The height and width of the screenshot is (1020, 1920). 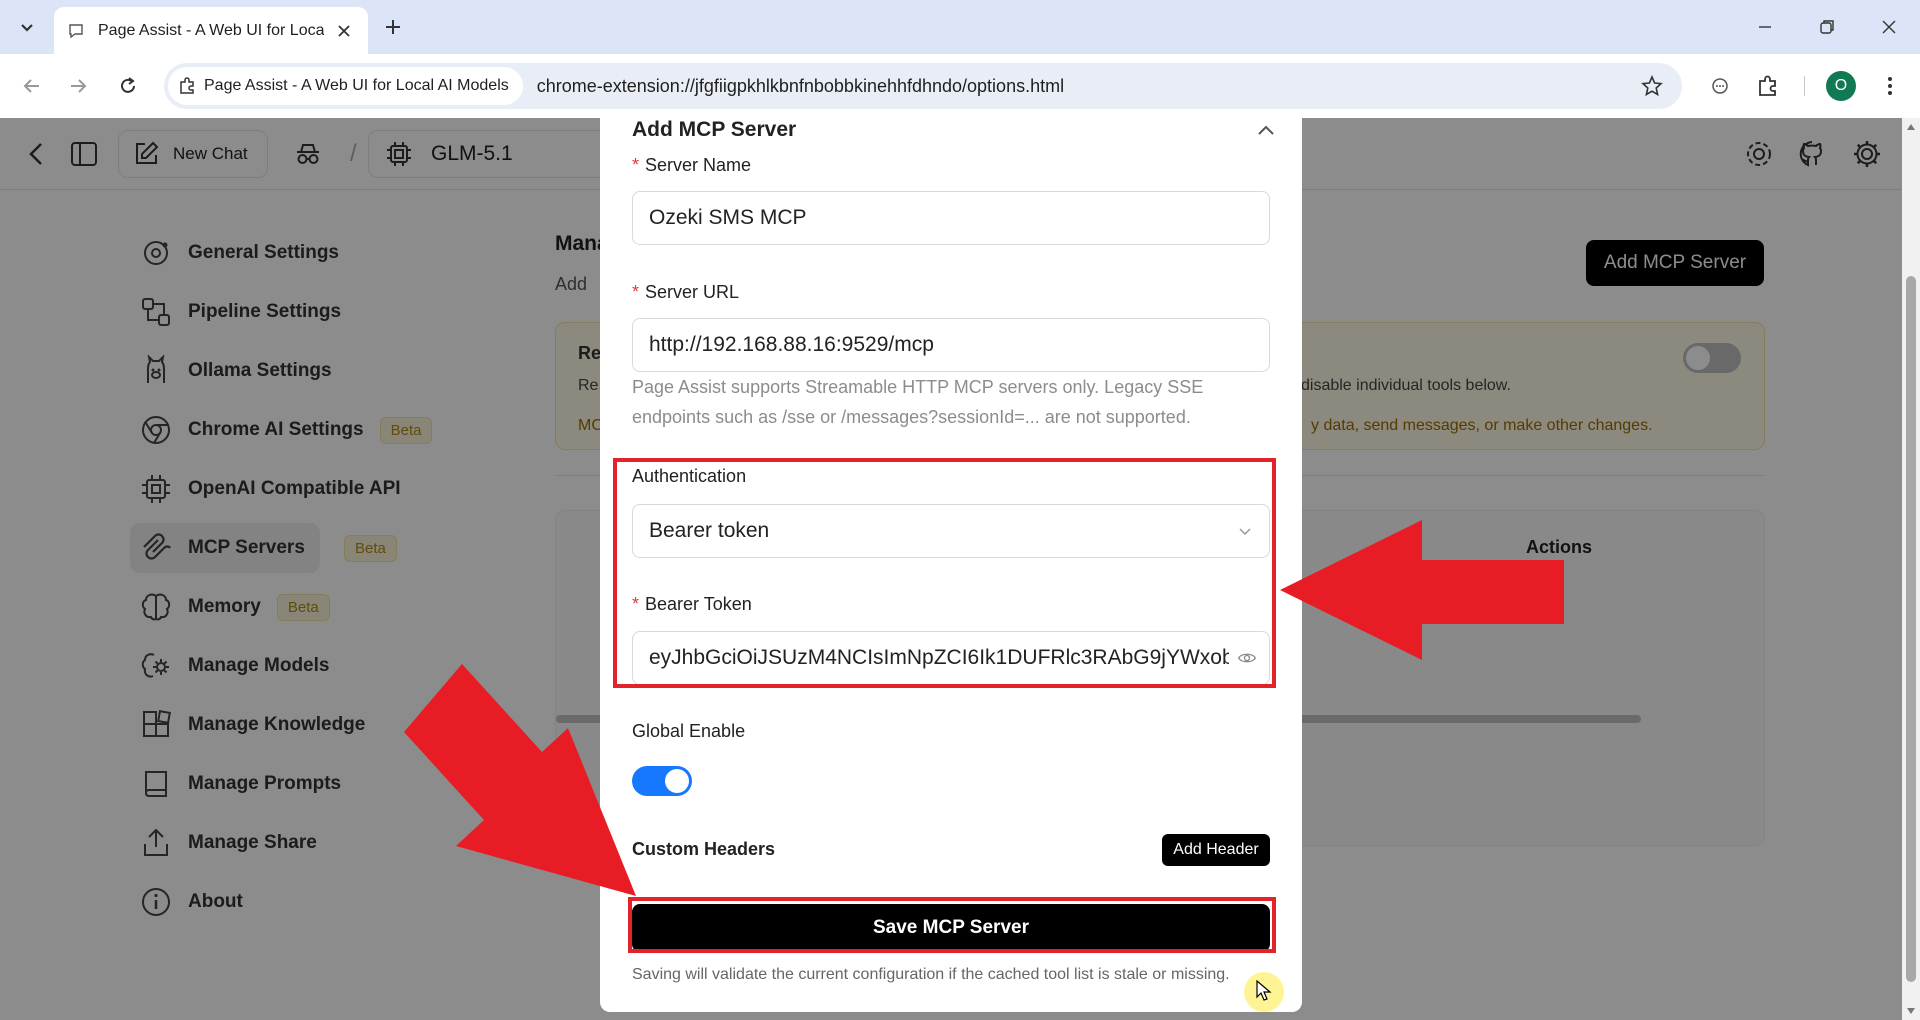 I want to click on close-window-button, so click(x=1889, y=27).